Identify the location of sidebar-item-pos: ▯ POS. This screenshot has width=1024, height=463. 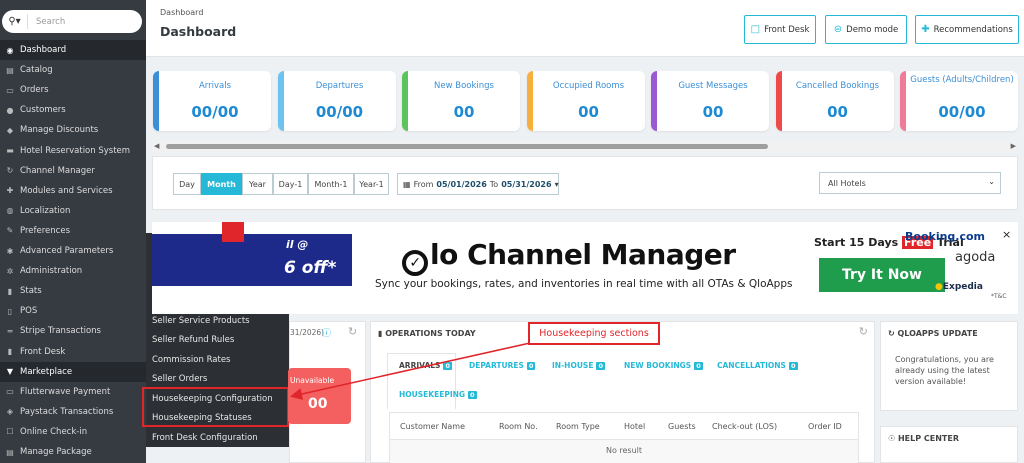
(73, 311).